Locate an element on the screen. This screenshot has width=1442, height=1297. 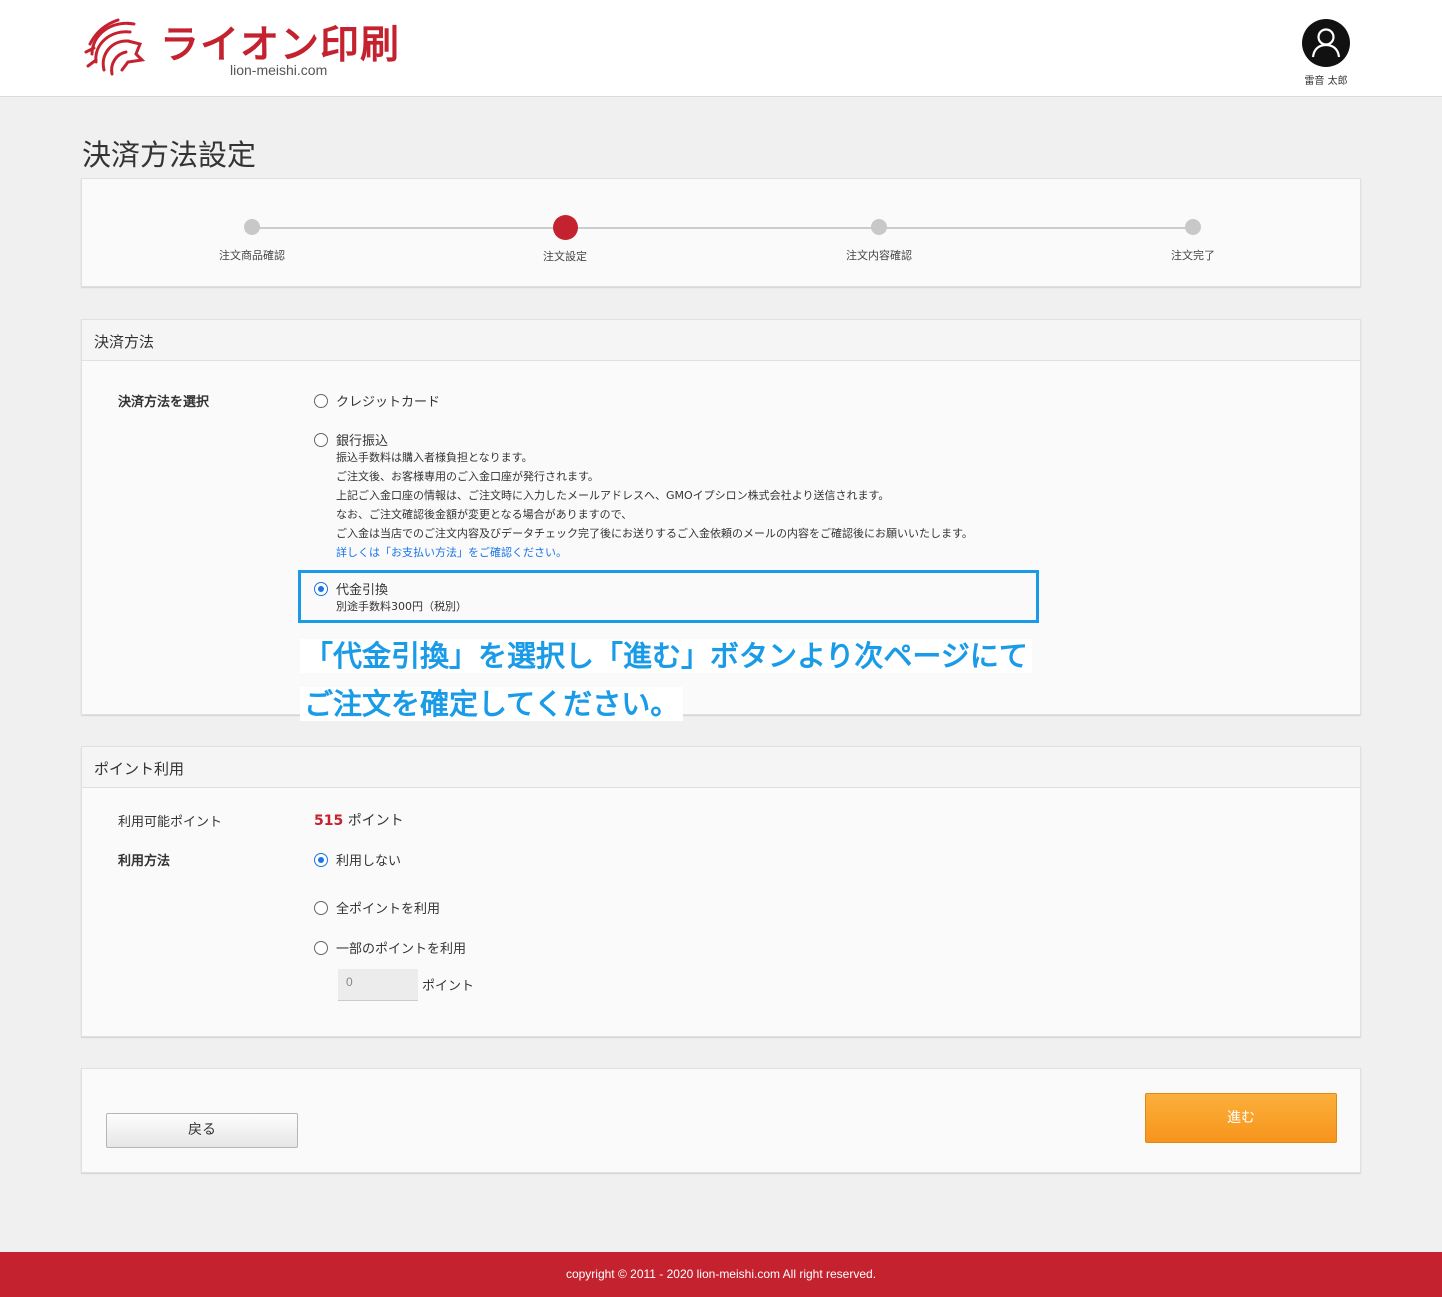
user-avatar is located at coordinates (1326, 43).